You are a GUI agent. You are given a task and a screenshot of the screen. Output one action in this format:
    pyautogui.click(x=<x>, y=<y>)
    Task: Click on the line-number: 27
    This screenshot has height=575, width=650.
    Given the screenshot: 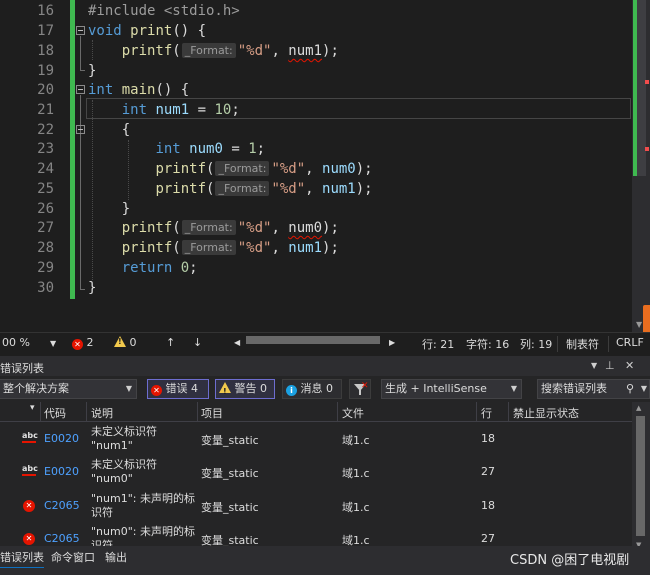 What is the action you would take?
    pyautogui.click(x=45, y=228)
    